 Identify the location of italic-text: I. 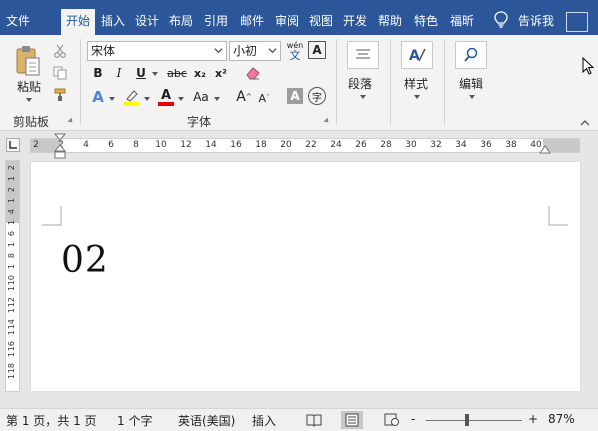
(119, 73).